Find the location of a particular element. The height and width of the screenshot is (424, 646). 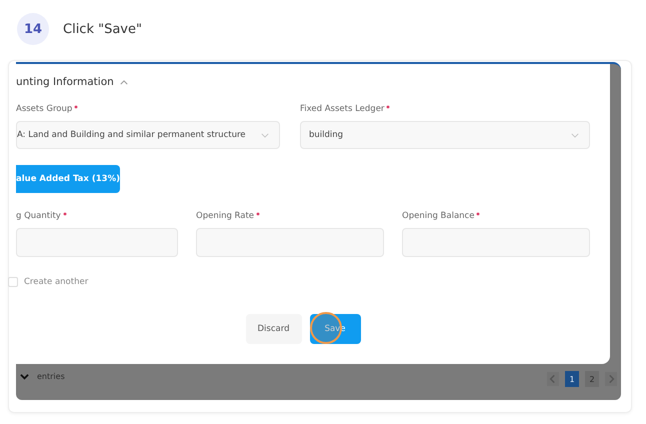

step-number: 14 is located at coordinates (33, 29).